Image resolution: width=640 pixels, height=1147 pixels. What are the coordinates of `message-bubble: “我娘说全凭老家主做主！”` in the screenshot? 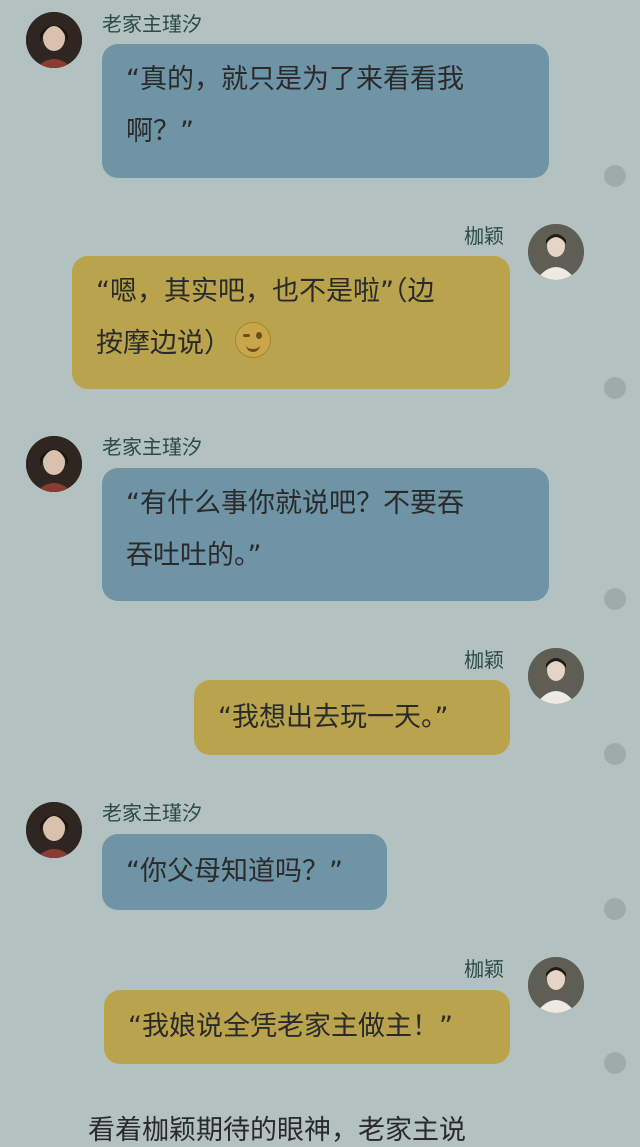 It's located at (307, 1027).